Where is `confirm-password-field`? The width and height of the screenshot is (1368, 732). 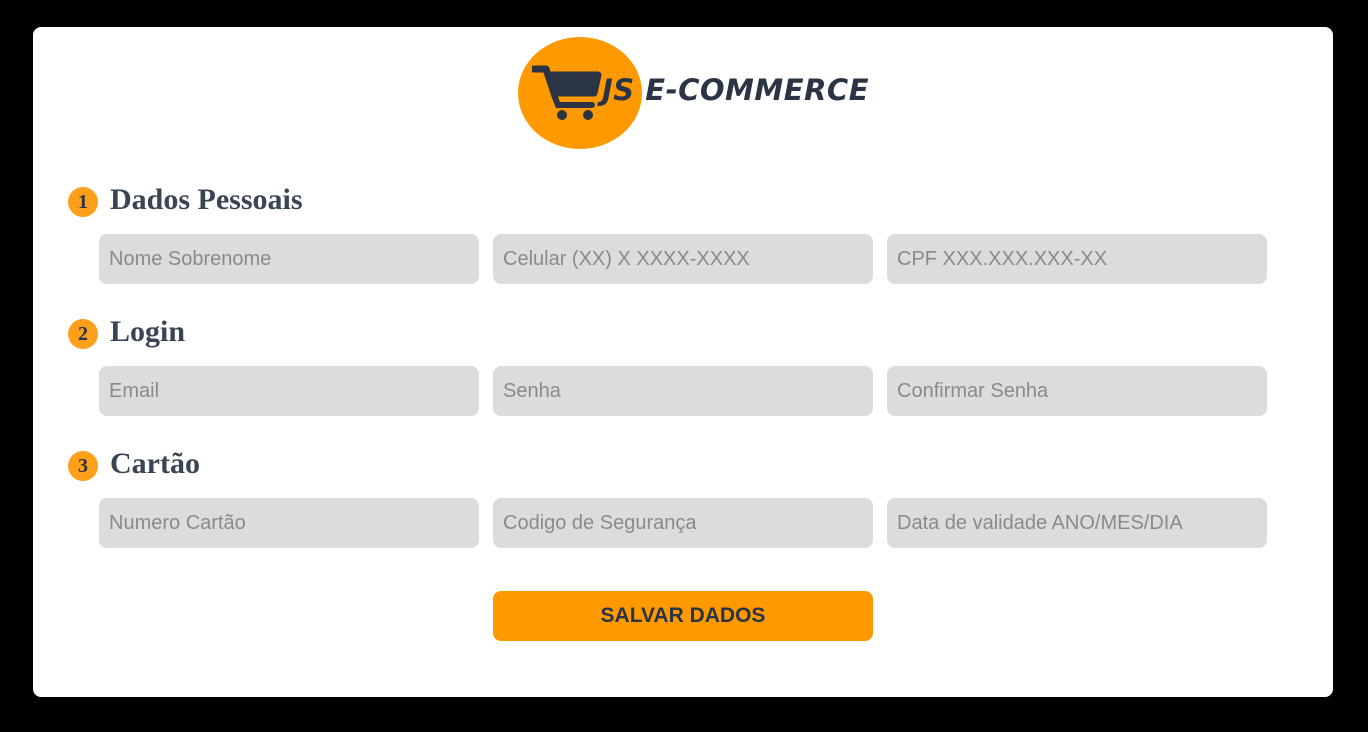 confirm-password-field is located at coordinates (1077, 391).